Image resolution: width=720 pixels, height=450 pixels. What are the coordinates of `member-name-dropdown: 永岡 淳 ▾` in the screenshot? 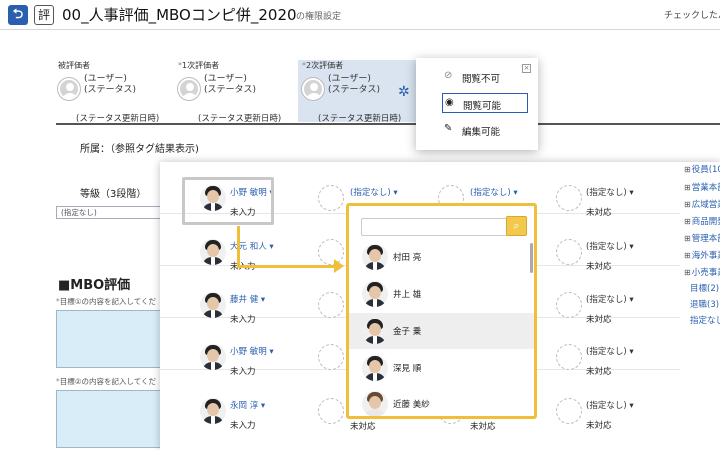 It's located at (247, 405).